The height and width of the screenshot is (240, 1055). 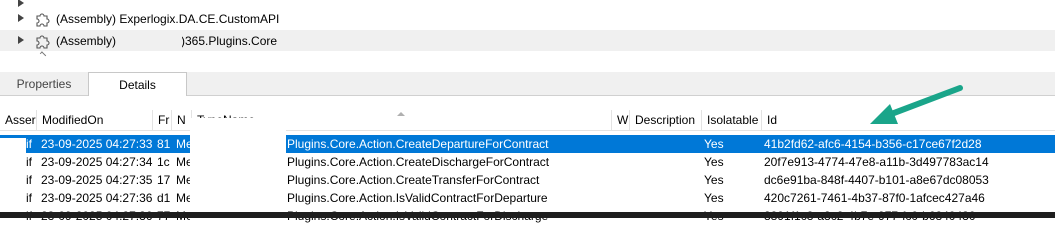 I want to click on taskbar-edge, so click(x=527, y=215).